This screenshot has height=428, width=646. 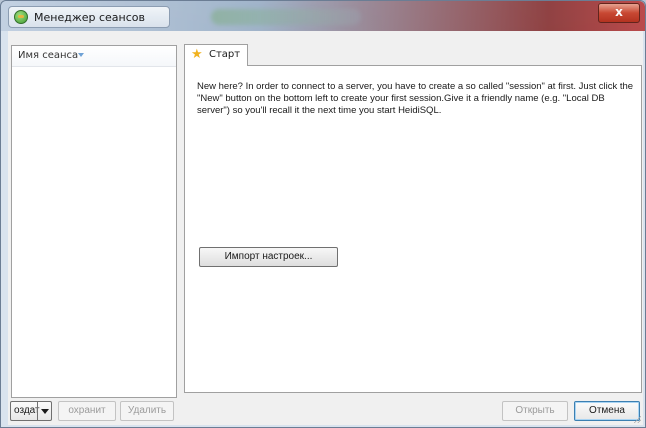 I want to click on window-title: Менеджер сеансов, so click(x=89, y=17).